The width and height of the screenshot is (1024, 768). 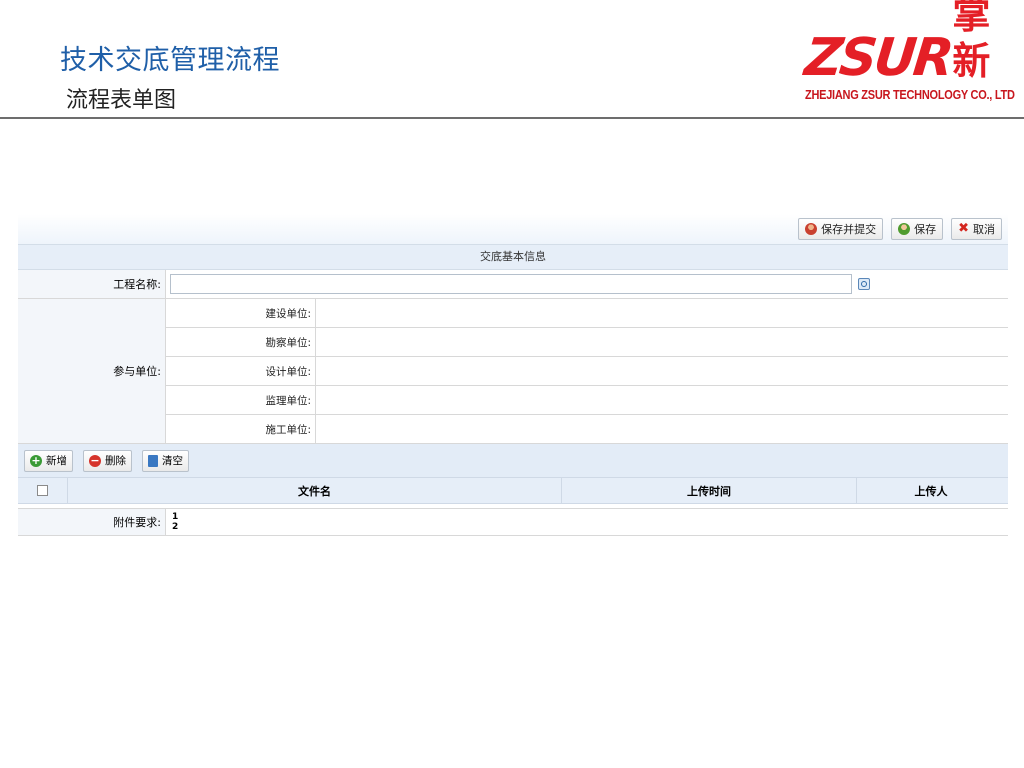 What do you see at coordinates (513, 229) in the screenshot?
I see `form-toolbar: 保存并提交 保存 ✖ 取消` at bounding box center [513, 229].